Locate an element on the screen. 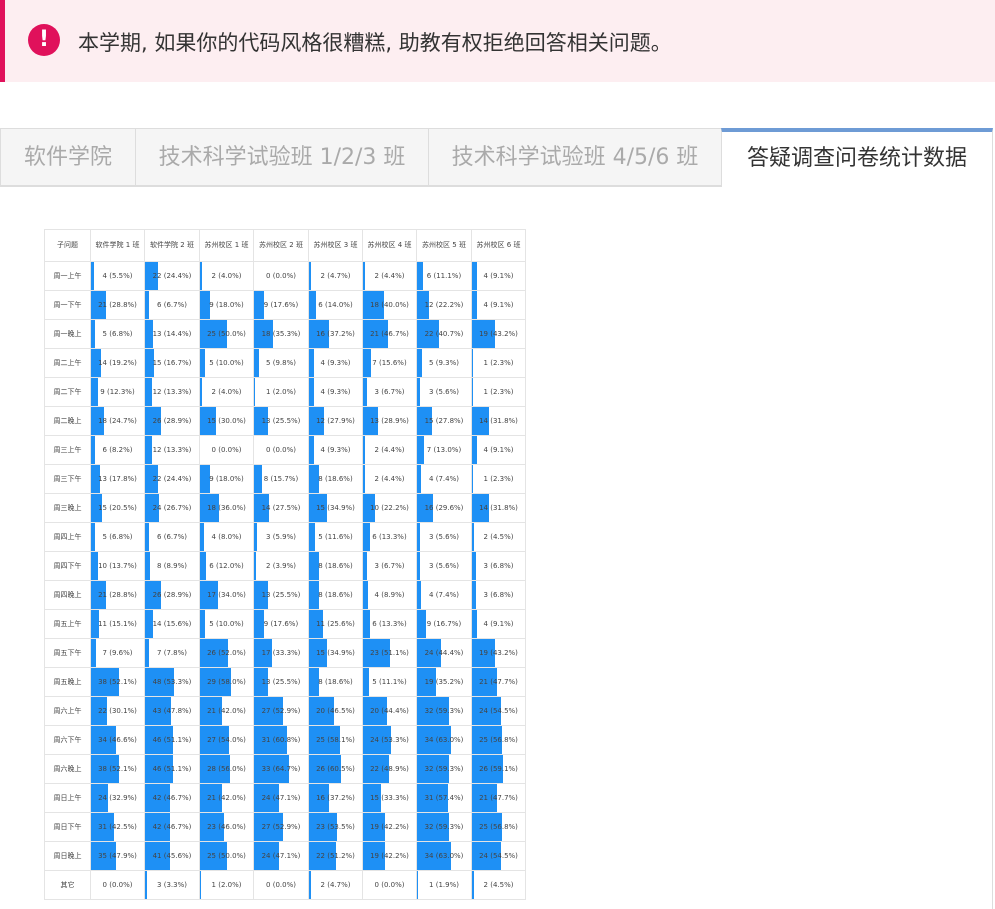  cell-value: 22 (24.4%) is located at coordinates (172, 276).